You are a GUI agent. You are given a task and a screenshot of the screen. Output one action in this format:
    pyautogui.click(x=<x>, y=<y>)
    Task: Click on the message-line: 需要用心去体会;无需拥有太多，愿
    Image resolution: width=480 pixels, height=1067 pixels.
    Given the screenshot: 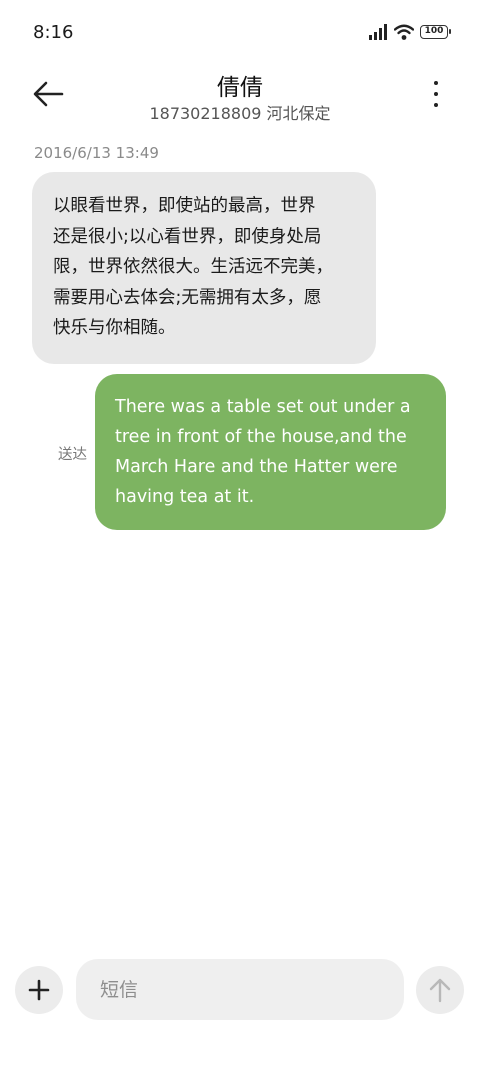 What is the action you would take?
    pyautogui.click(x=187, y=297)
    